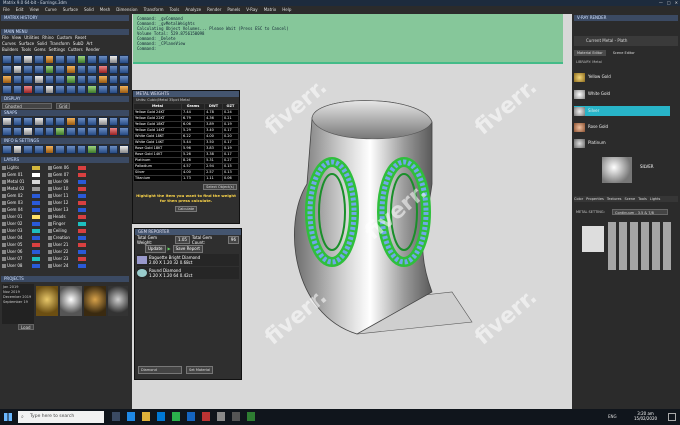  What do you see at coordinates (75, 50) in the screenshot?
I see `menu-item: Cutters` at bounding box center [75, 50].